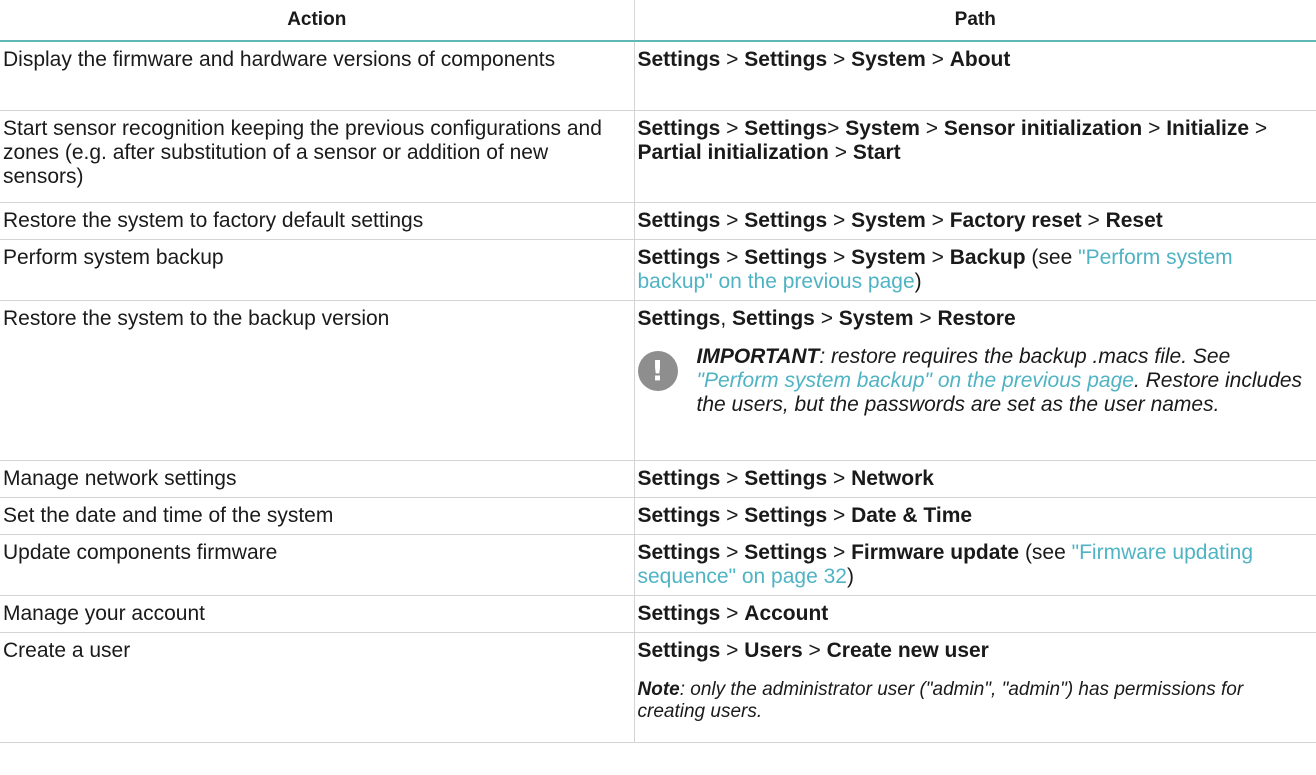 The height and width of the screenshot is (775, 1316). Describe the element at coordinates (317, 21) in the screenshot. I see `column-header-action: Action` at that location.